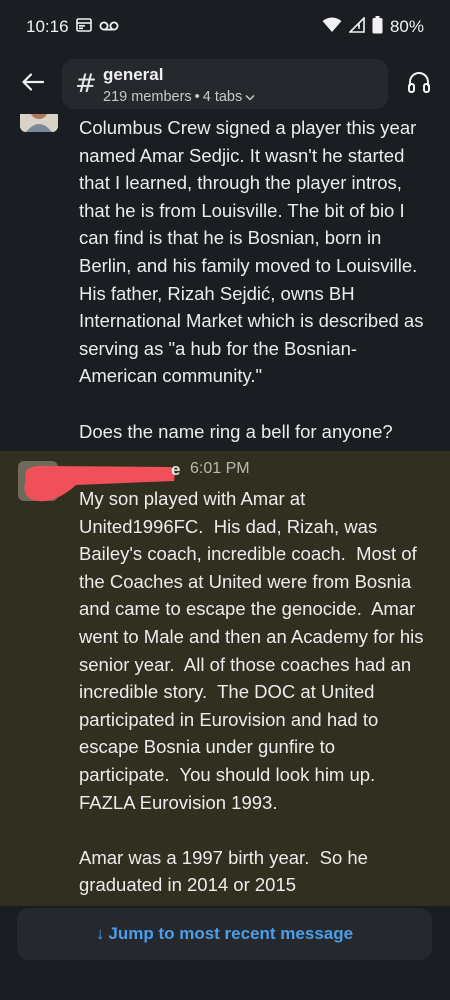  Describe the element at coordinates (250, 97) in the screenshot. I see `chevron-down-icon` at that location.